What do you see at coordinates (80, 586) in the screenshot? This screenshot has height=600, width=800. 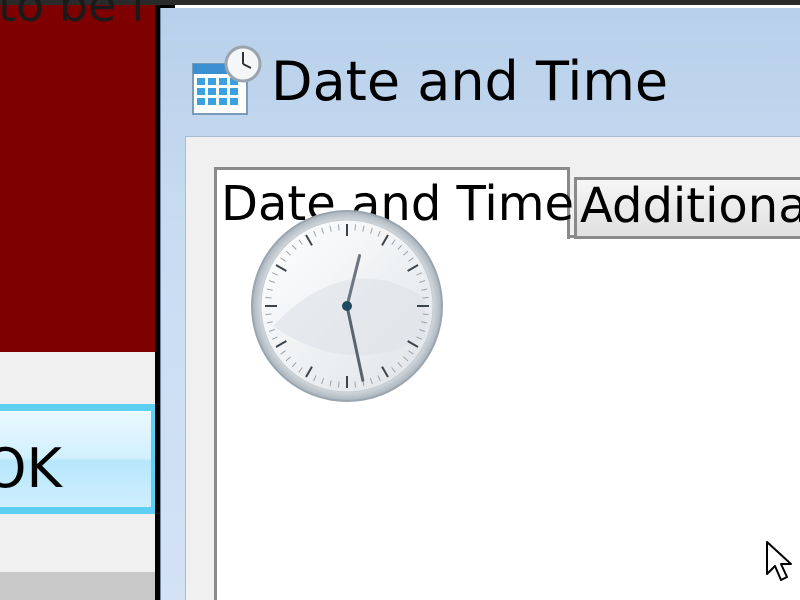 I see `background-bottom-strip` at bounding box center [80, 586].